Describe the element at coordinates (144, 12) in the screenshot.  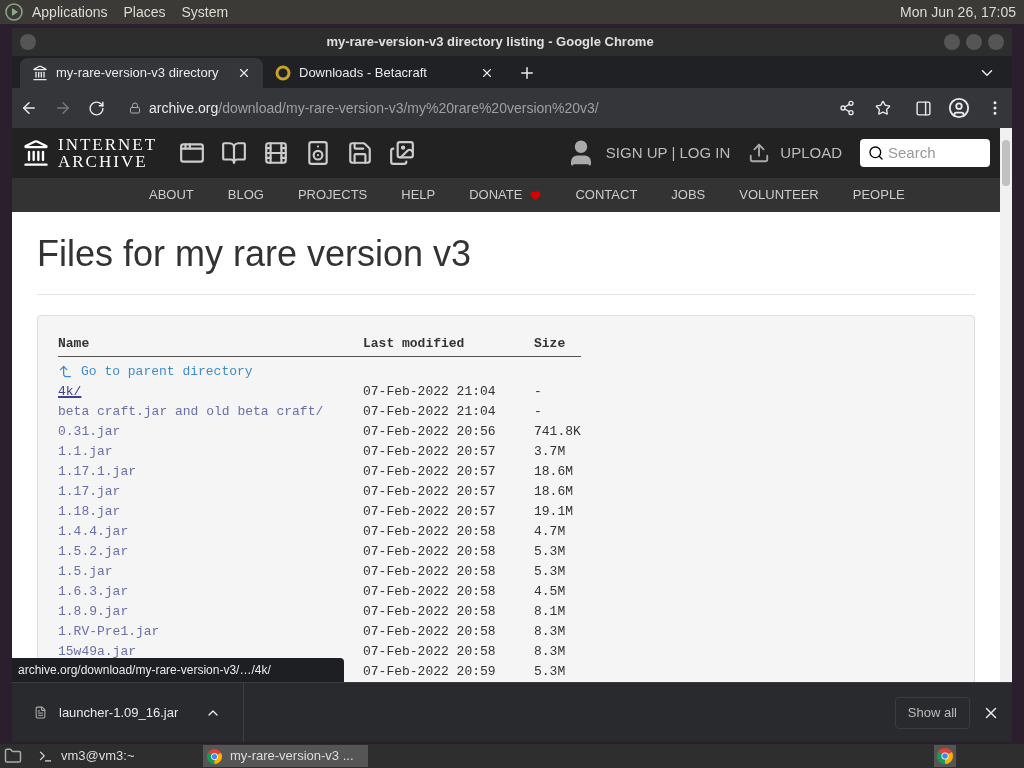
I see `panel-menu: Places` at that location.